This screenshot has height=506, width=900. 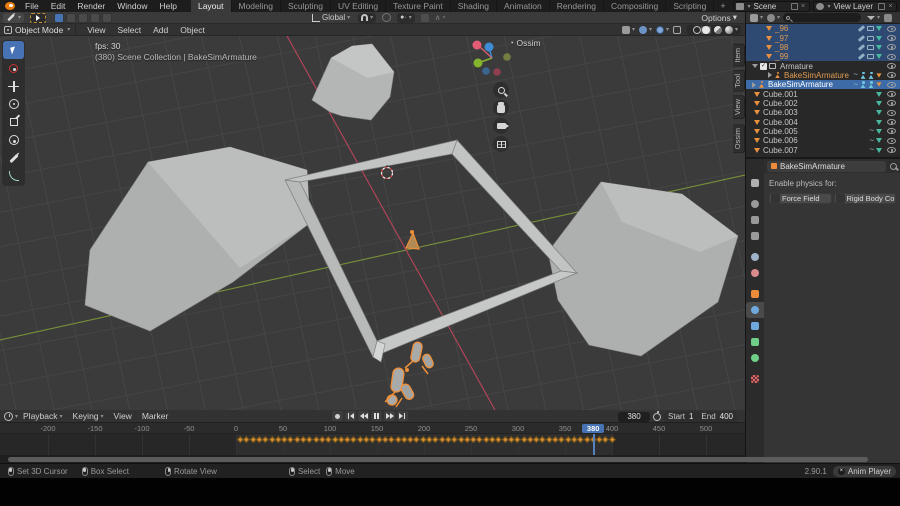 What do you see at coordinates (770, 75) in the screenshot?
I see `expand-arrow-icon` at bounding box center [770, 75].